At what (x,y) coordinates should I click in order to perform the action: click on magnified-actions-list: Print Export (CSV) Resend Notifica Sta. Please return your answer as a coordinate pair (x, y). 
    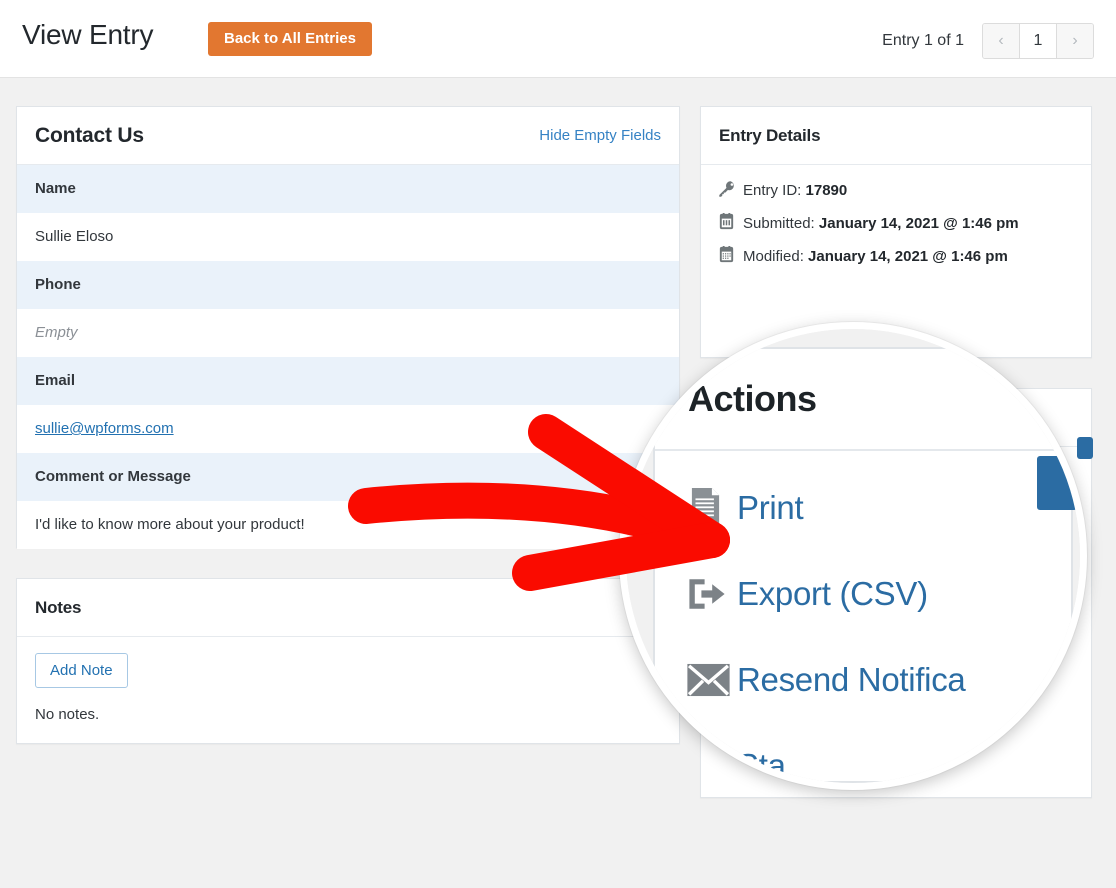
    Looking at the image, I should click on (863, 617).